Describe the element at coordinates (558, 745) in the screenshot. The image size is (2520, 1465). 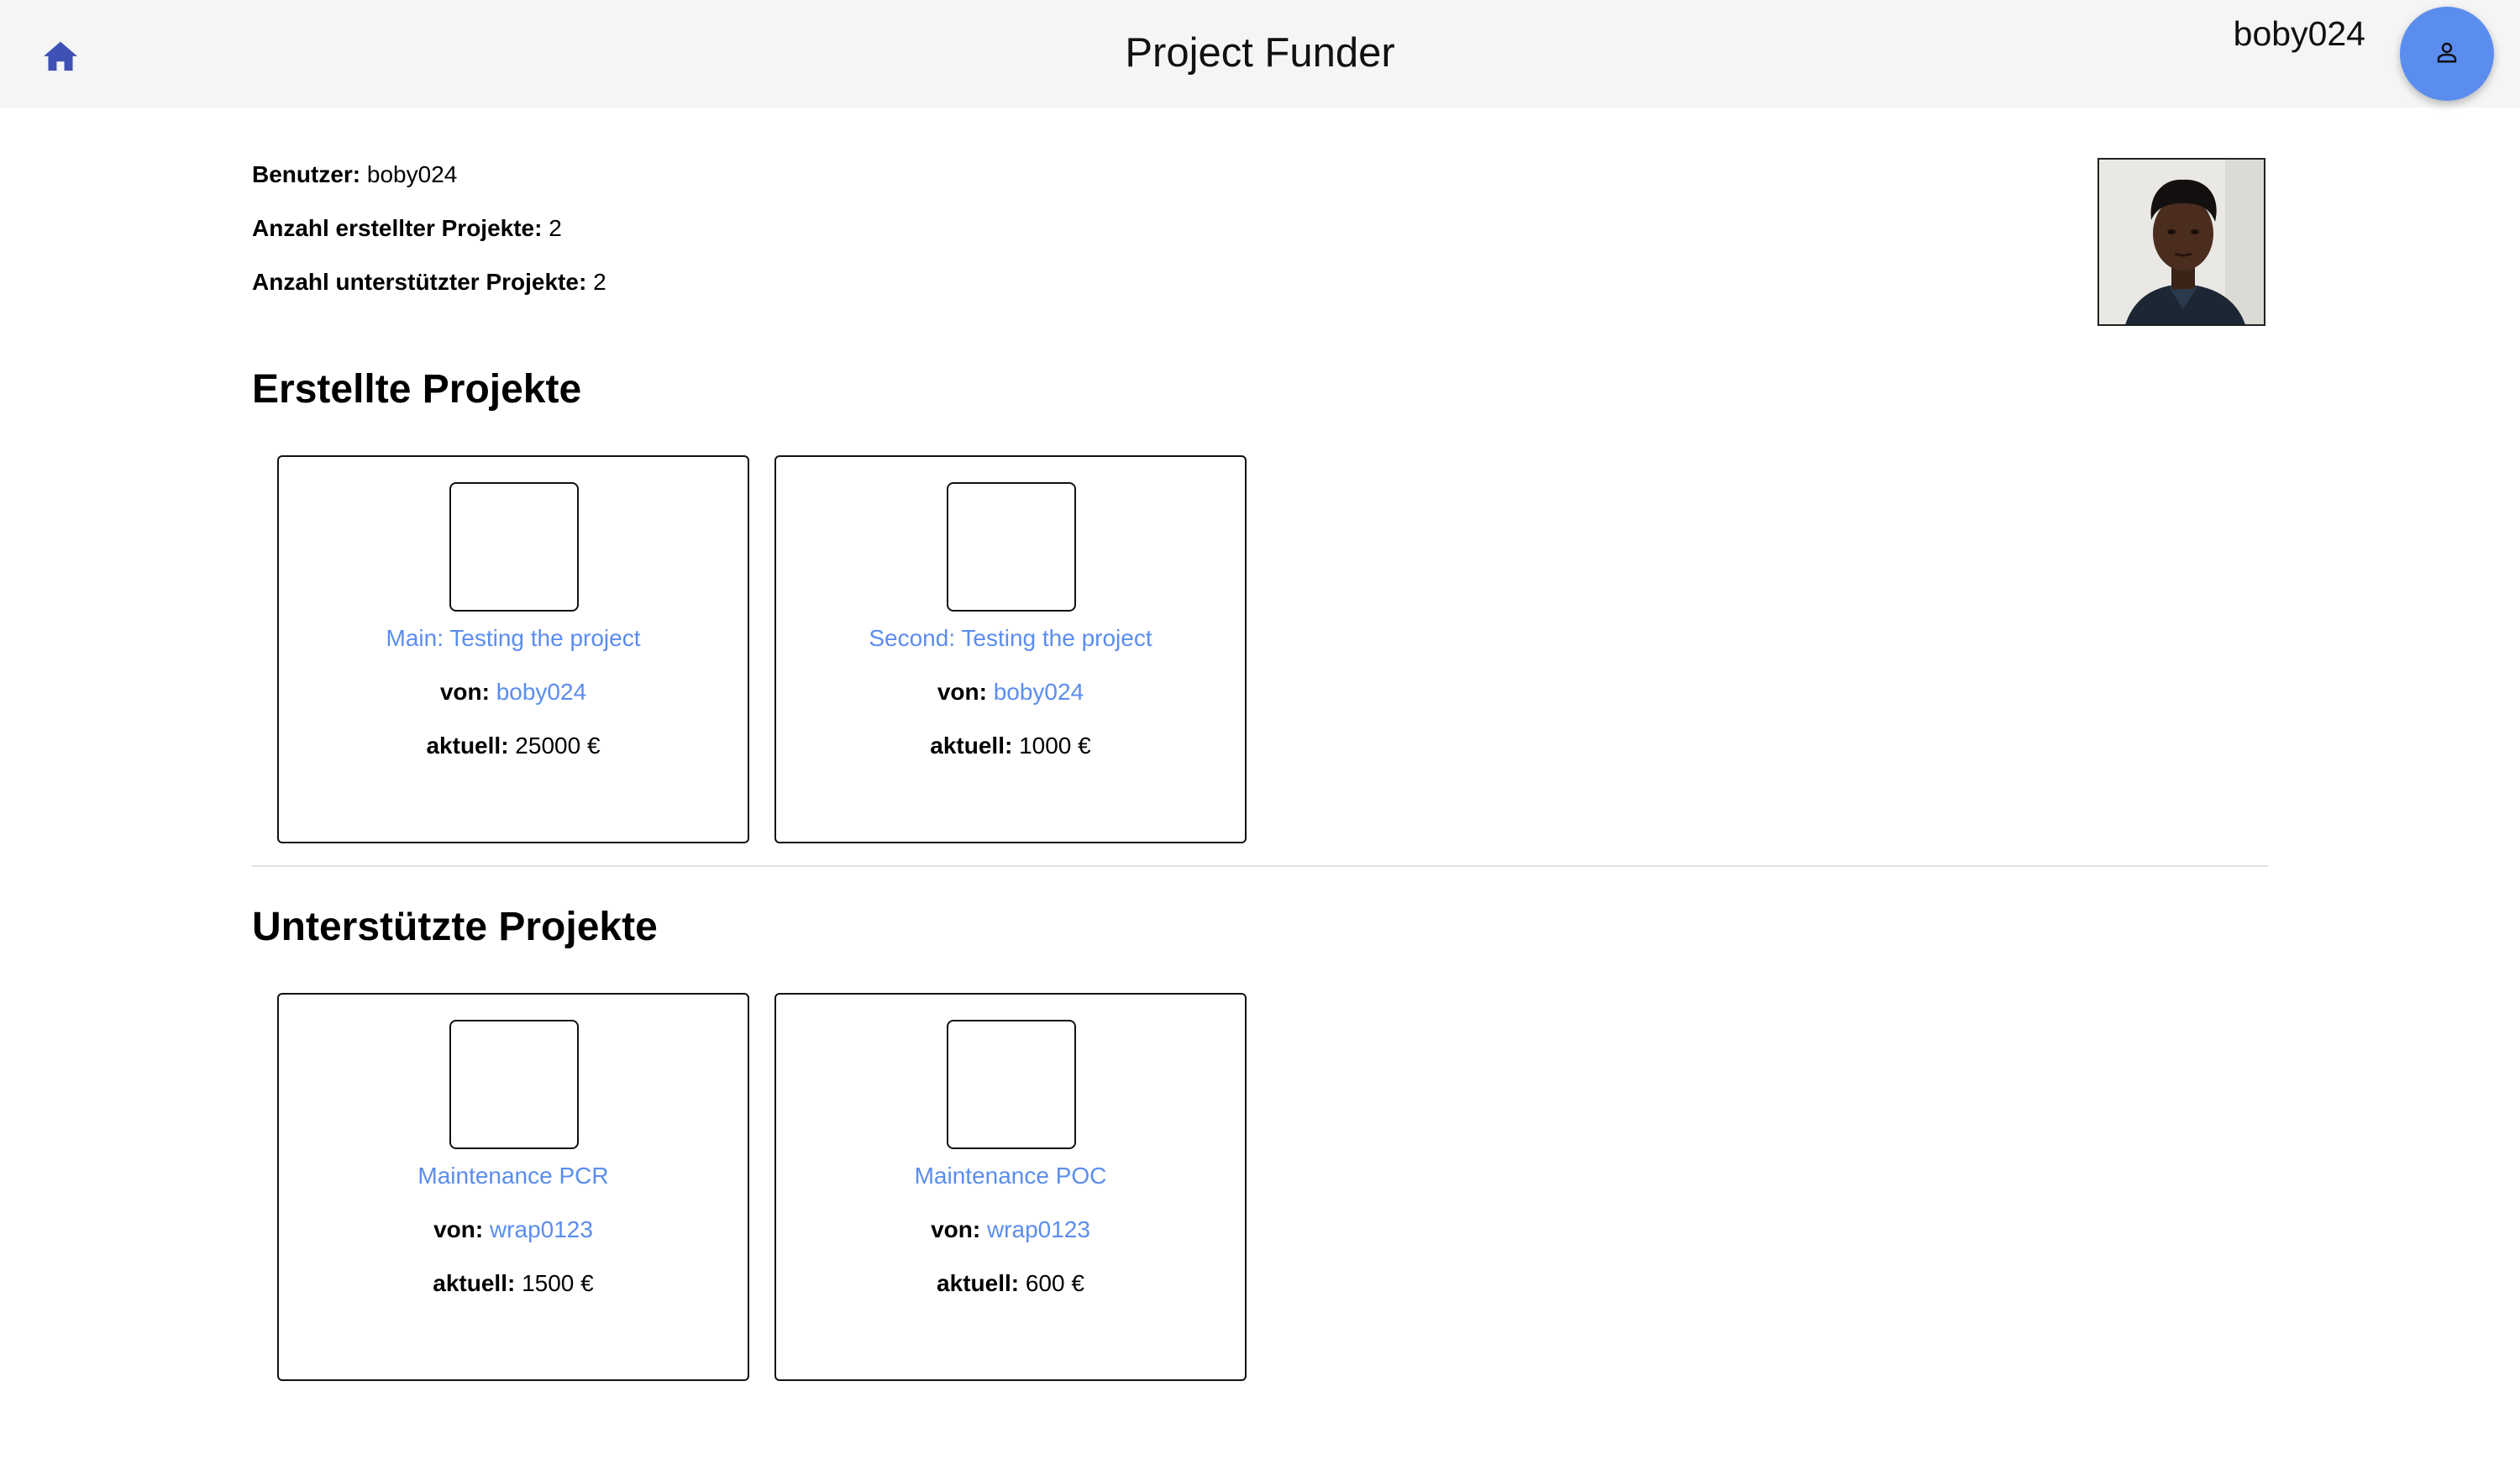
I see `amount-value: 25000 €` at that location.